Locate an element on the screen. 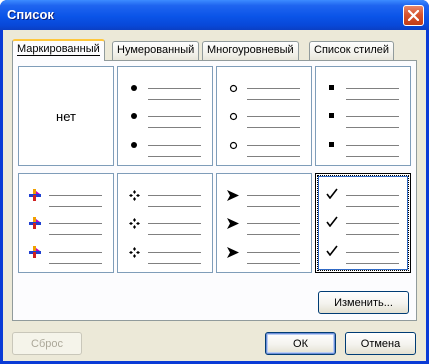 This screenshot has width=429, height=364. ok-button-label: ОК is located at coordinates (300, 343).